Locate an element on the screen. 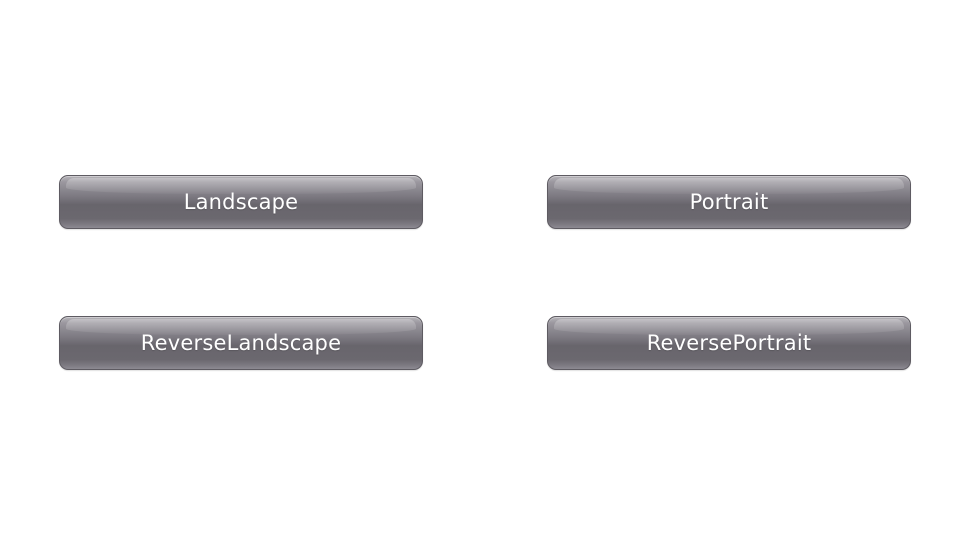 The width and height of the screenshot is (960, 544). portrait-button: Portrait is located at coordinates (729, 202).